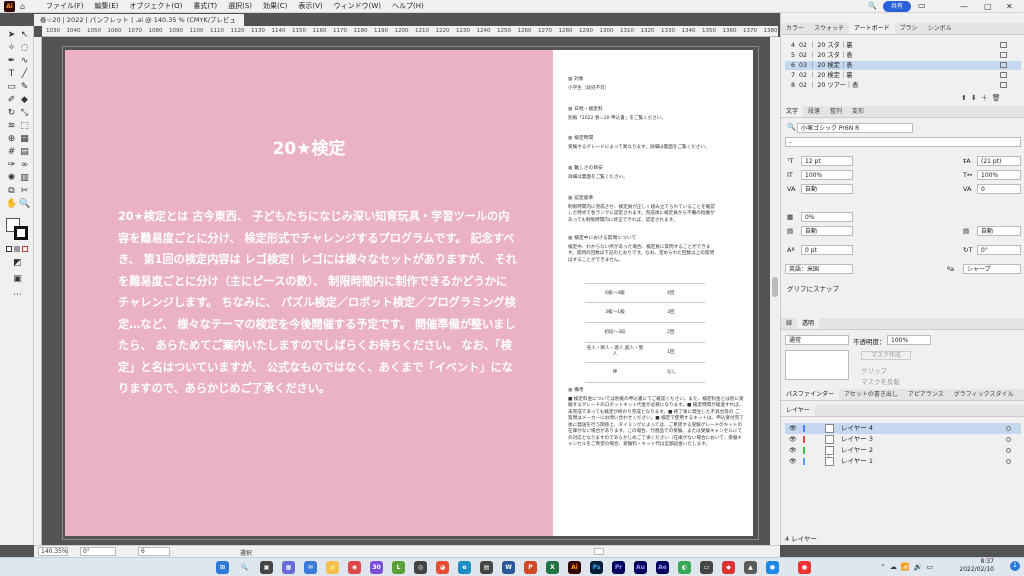 This screenshot has height=576, width=1024. Describe the element at coordinates (332, 567) in the screenshot. I see `explorer-icon: 📁` at that location.